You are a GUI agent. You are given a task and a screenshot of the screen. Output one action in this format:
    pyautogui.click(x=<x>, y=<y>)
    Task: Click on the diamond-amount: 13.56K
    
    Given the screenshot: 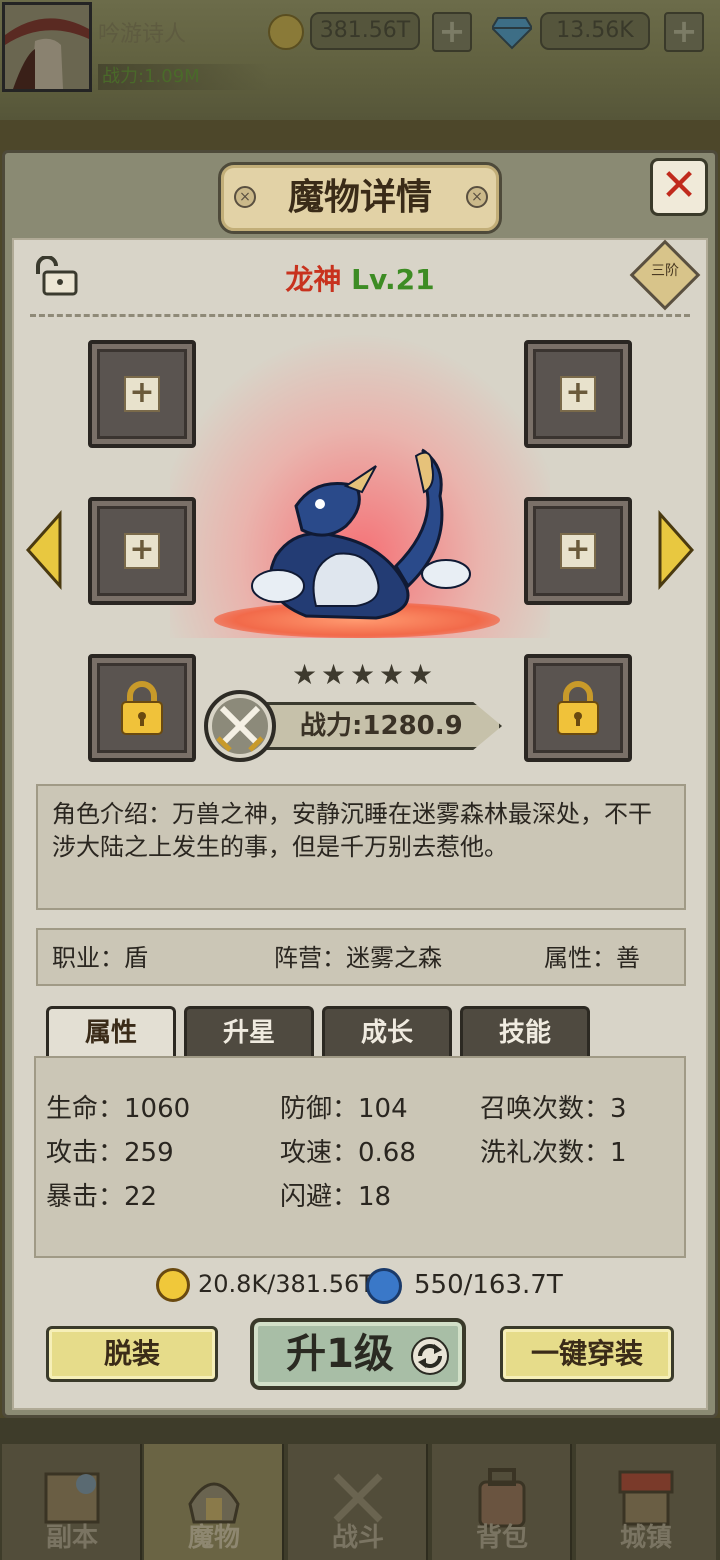 What is the action you would take?
    pyautogui.click(x=595, y=31)
    